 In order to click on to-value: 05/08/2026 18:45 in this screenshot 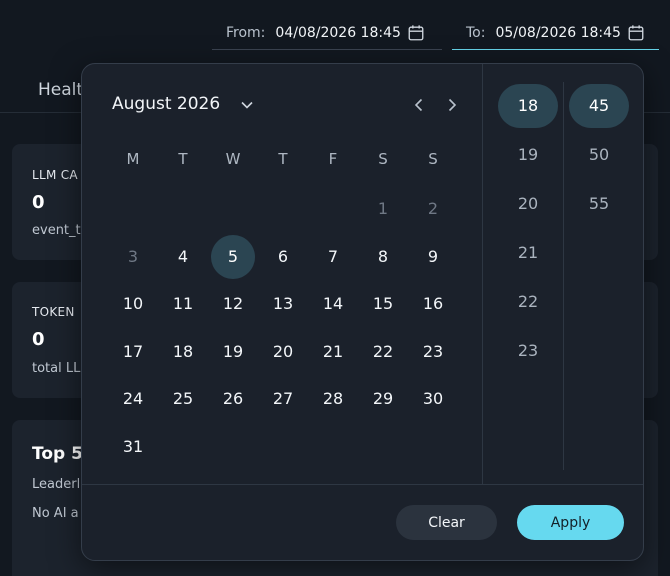, I will do `click(558, 32)`.